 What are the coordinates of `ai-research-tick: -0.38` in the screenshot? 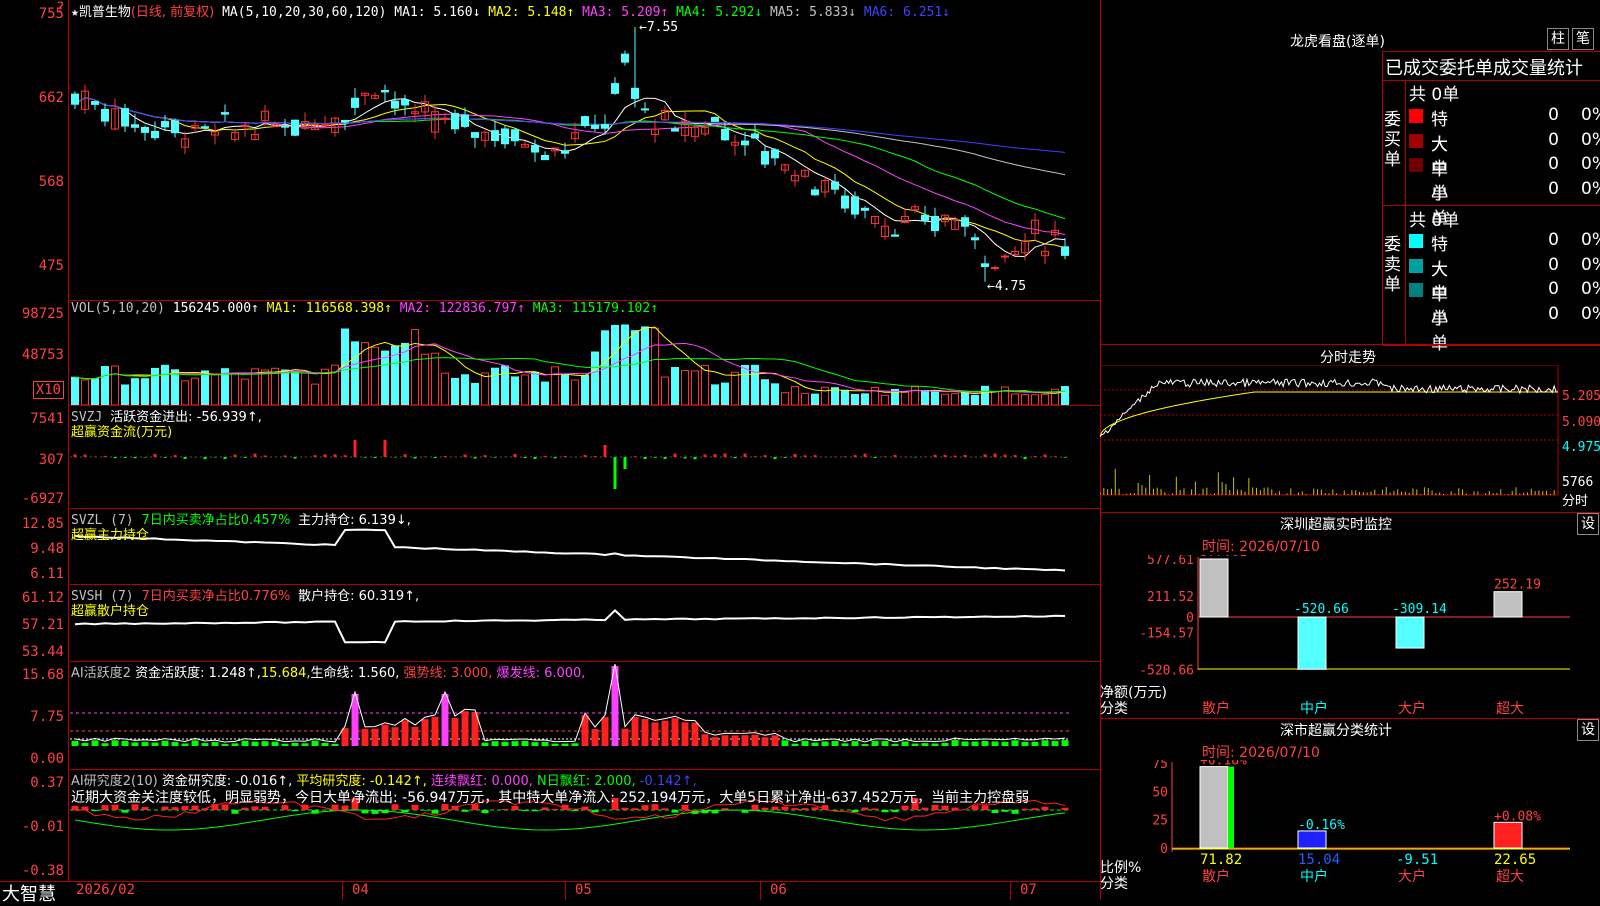 It's located at (43, 871).